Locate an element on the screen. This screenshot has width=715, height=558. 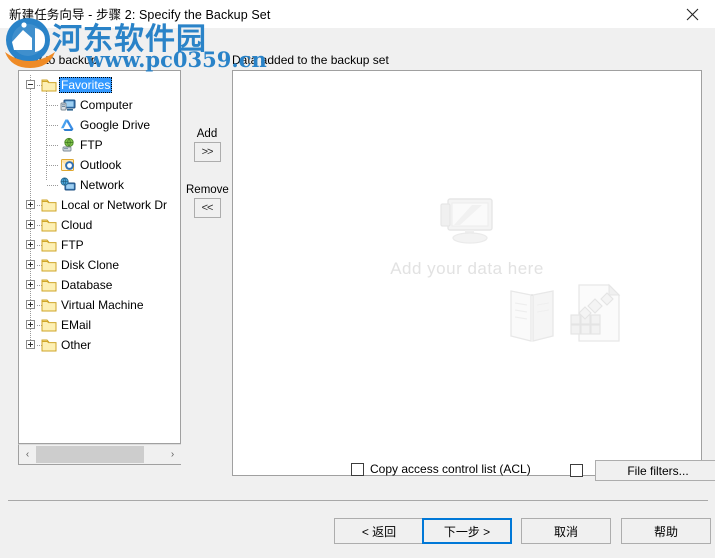
open-folder-icon is located at coordinates (533, 318).